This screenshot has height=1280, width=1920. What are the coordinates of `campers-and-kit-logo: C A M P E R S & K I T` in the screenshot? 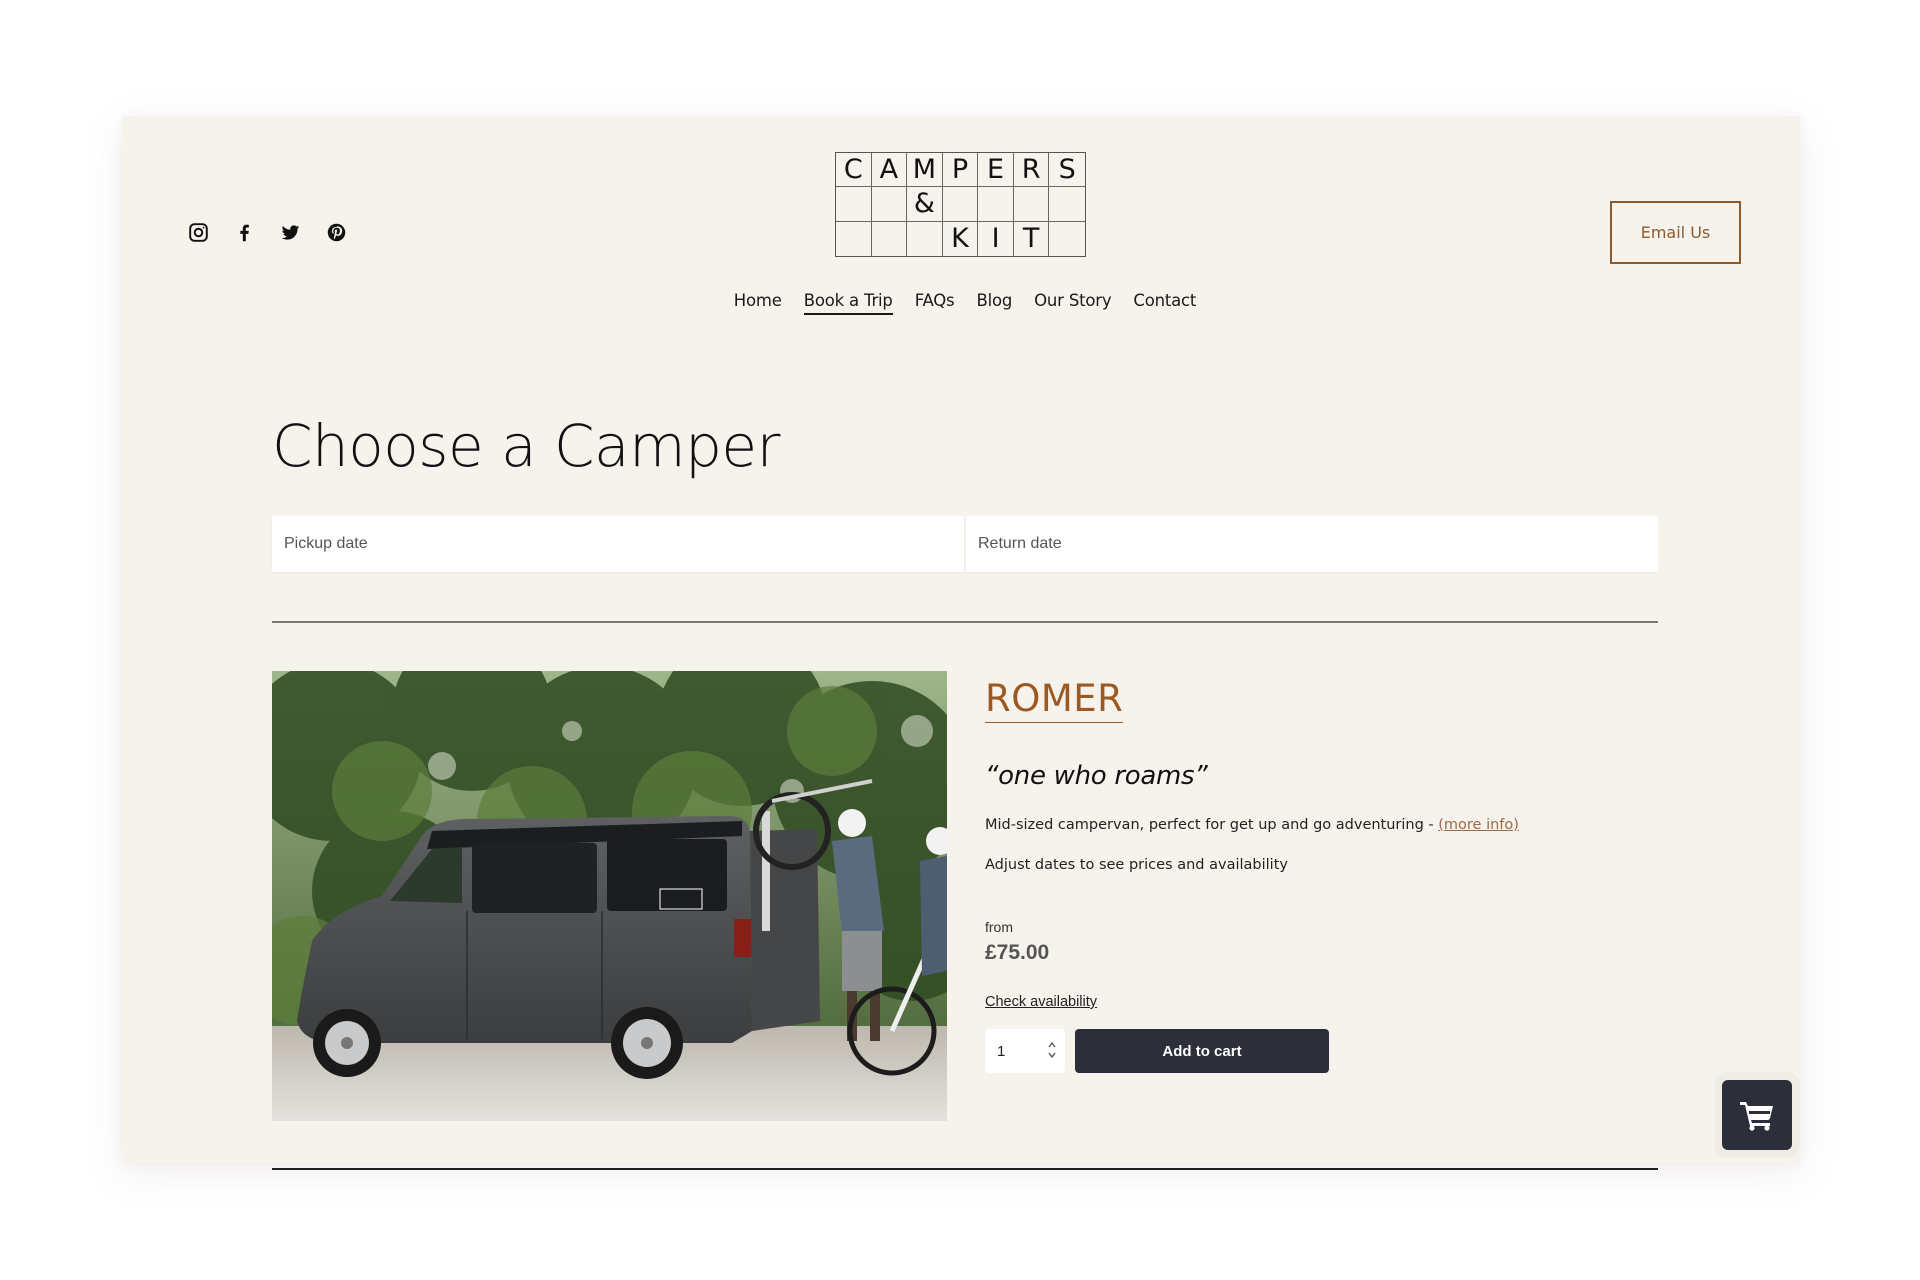 It's located at (960, 204).